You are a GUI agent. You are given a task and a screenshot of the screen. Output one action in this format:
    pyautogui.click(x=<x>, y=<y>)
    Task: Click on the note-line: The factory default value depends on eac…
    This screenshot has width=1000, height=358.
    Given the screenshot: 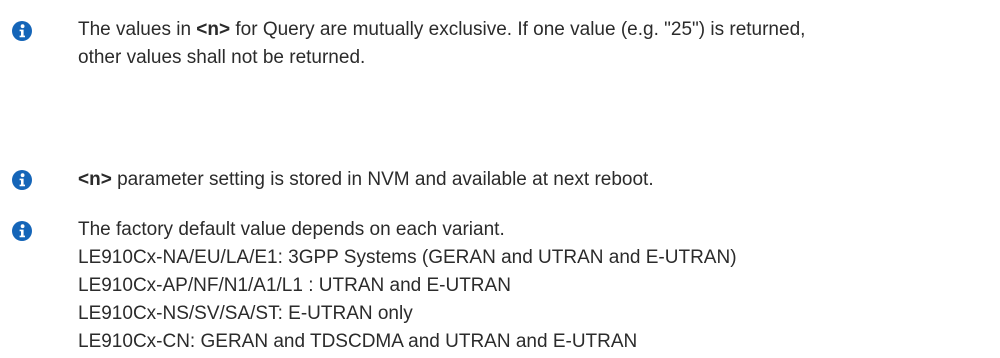 What is the action you would take?
    pyautogui.click(x=291, y=229)
    